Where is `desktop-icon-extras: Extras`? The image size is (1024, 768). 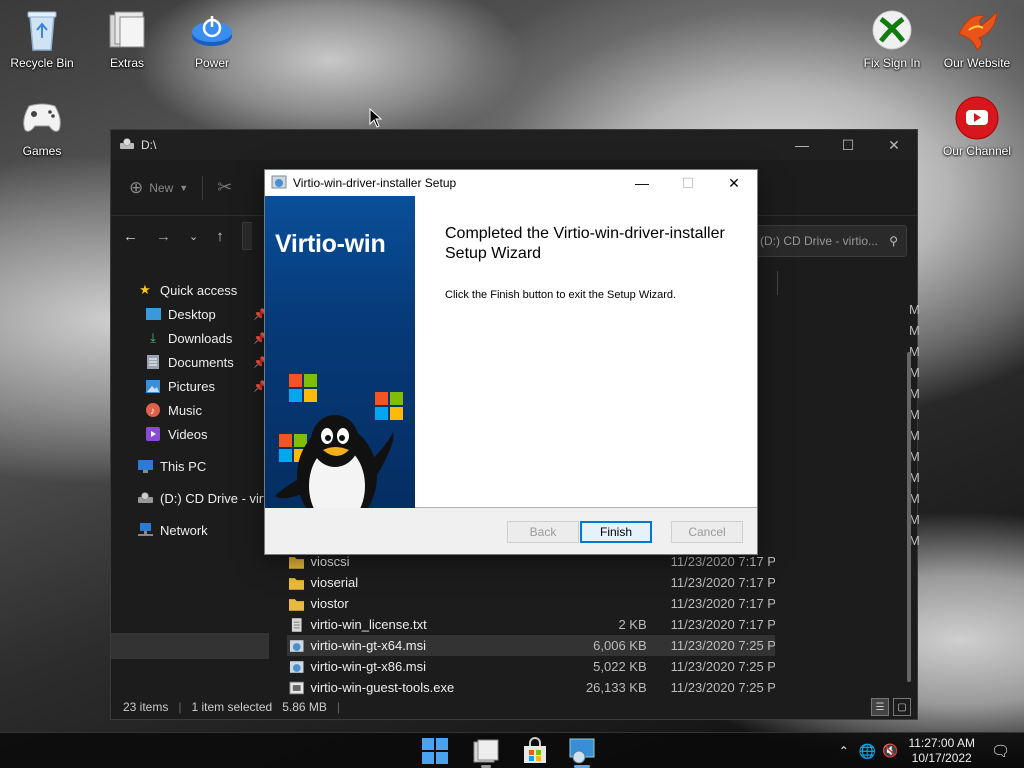
desktop-icon-extras: Extras is located at coordinates (127, 39).